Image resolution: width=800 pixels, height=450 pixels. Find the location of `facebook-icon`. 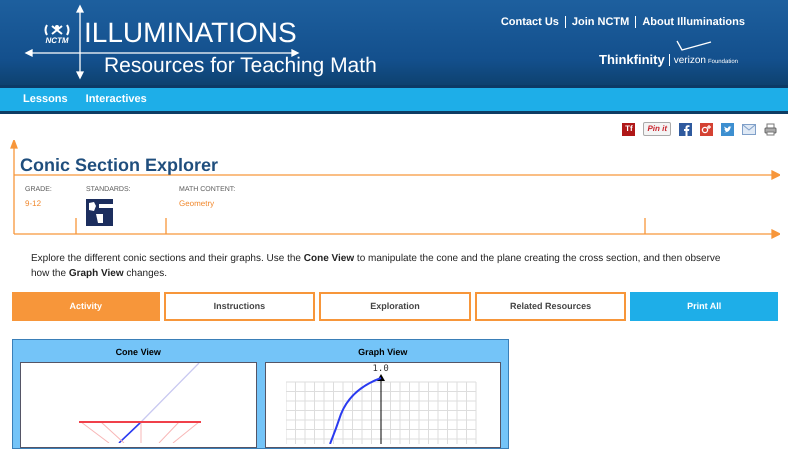

facebook-icon is located at coordinates (685, 129).